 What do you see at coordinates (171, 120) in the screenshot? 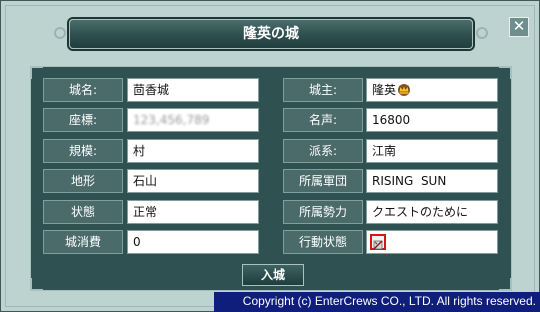
I see `coordinates-text: 123,456,789` at bounding box center [171, 120].